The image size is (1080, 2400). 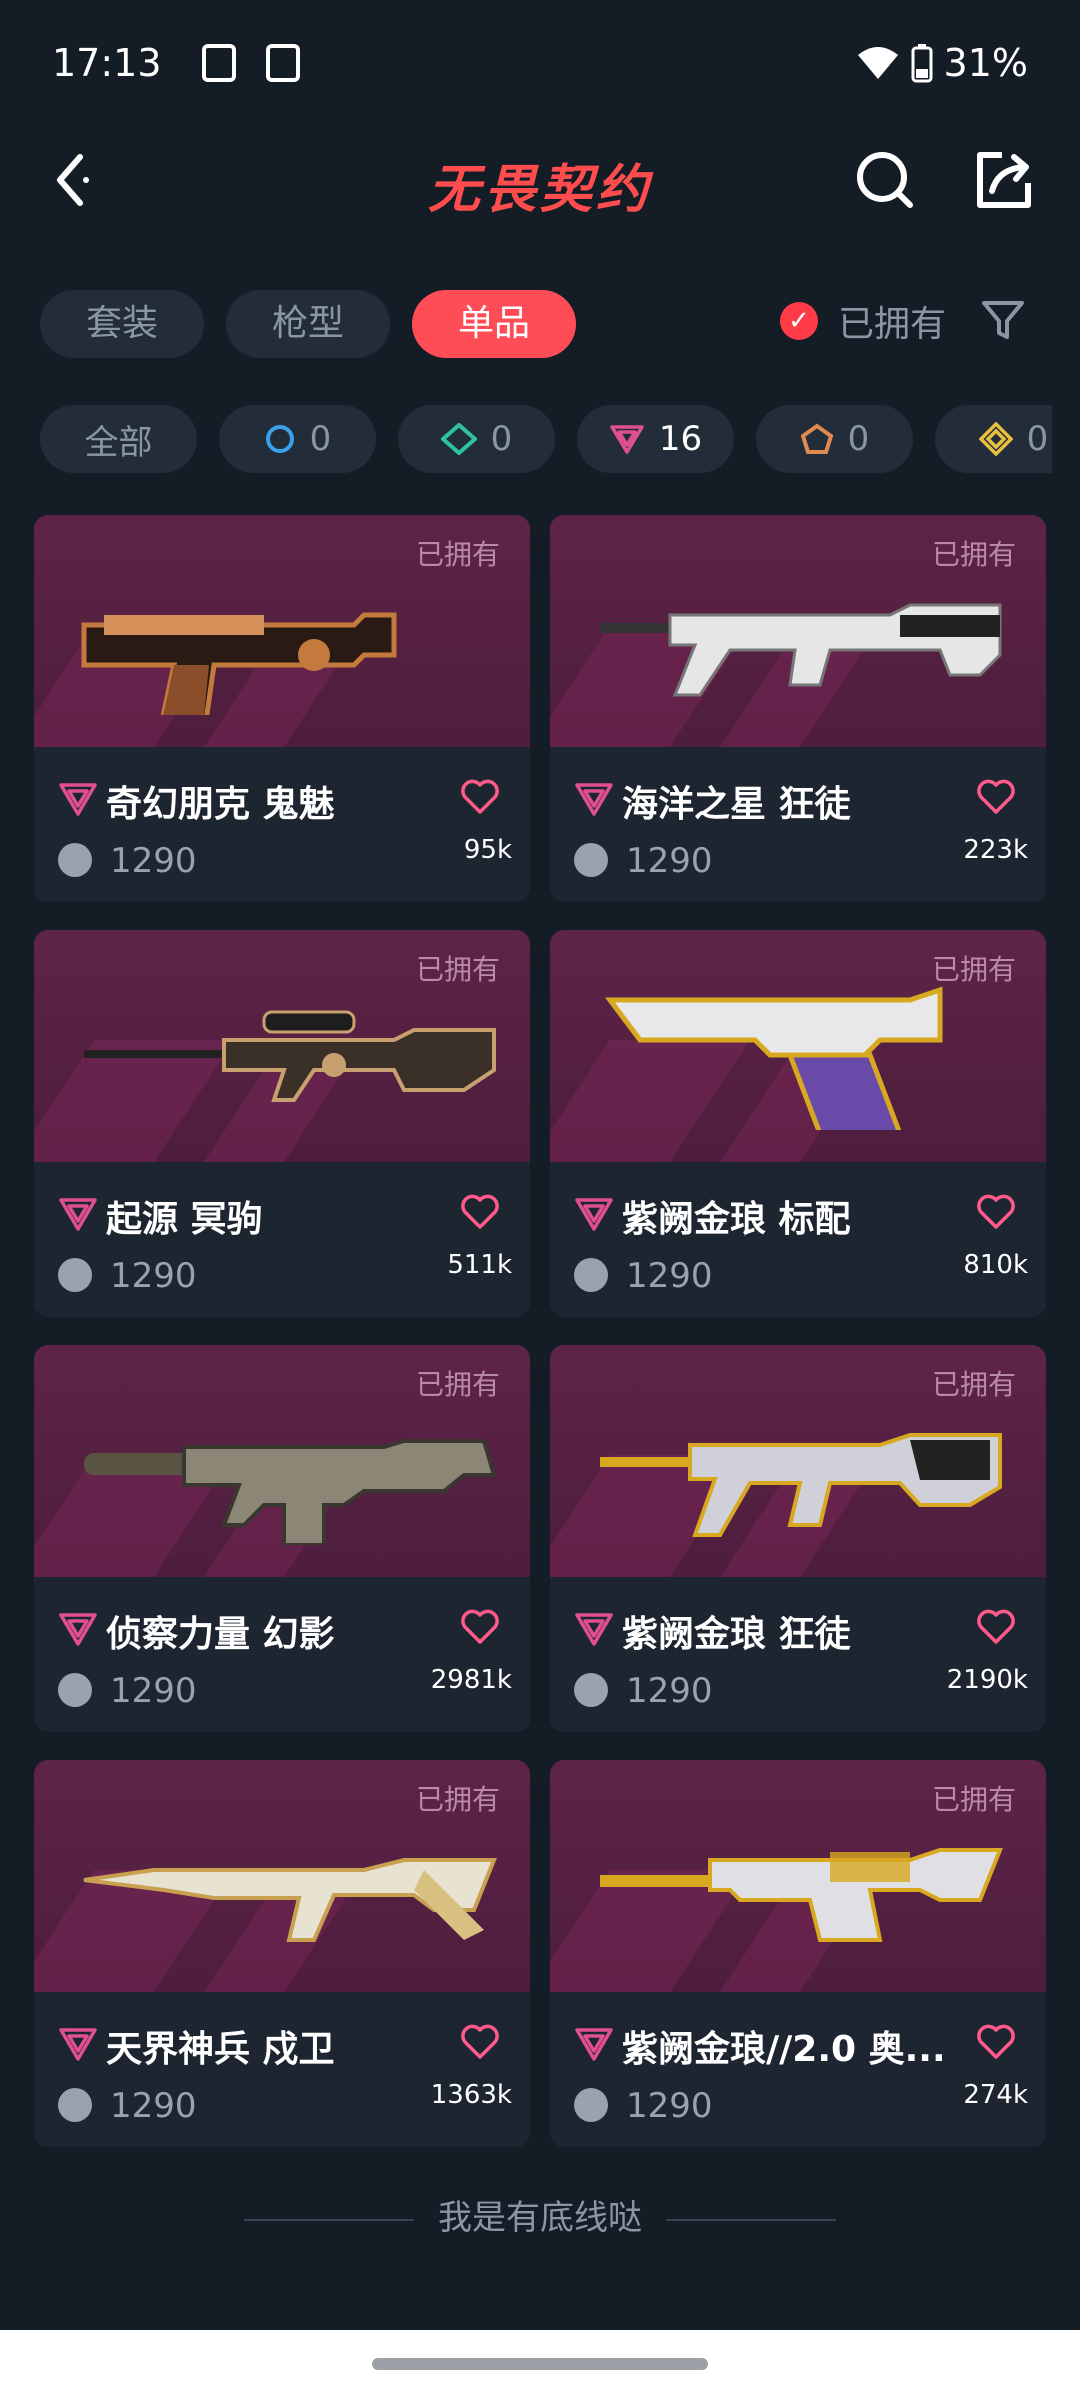 I want to click on battery-level: 31%, so click(x=985, y=62).